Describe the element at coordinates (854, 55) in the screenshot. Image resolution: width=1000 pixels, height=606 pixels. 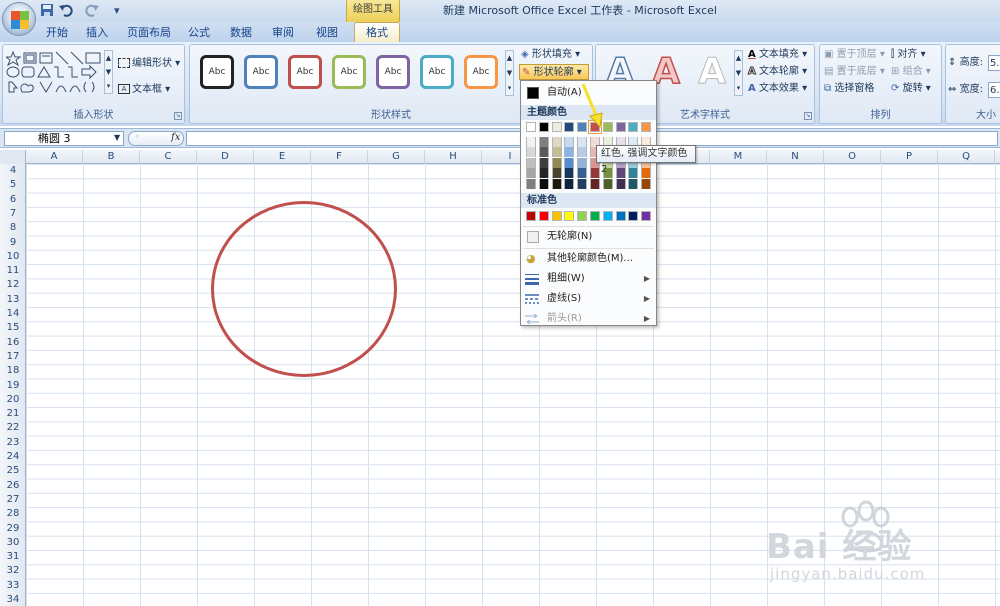
I see `bring-to-front-button: ▣ 置于顶层 ▾` at that location.